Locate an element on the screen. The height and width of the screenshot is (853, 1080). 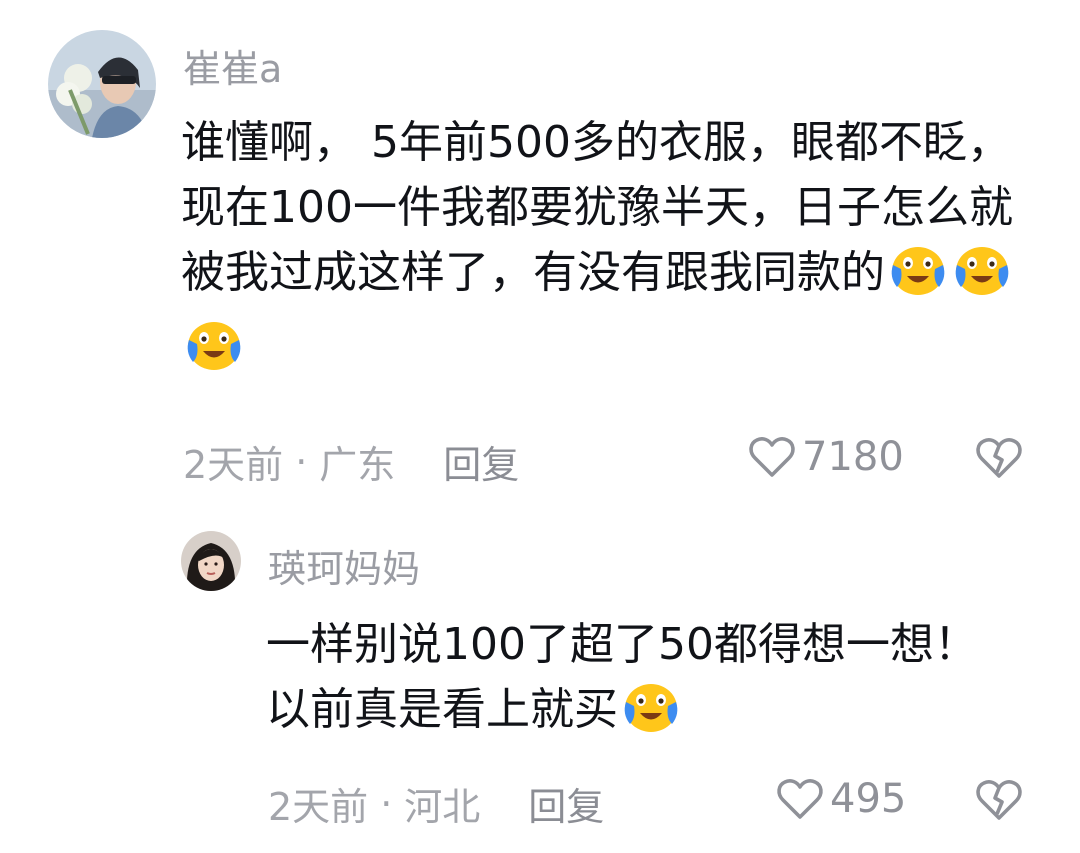
like-count: 495 is located at coordinates (868, 799).